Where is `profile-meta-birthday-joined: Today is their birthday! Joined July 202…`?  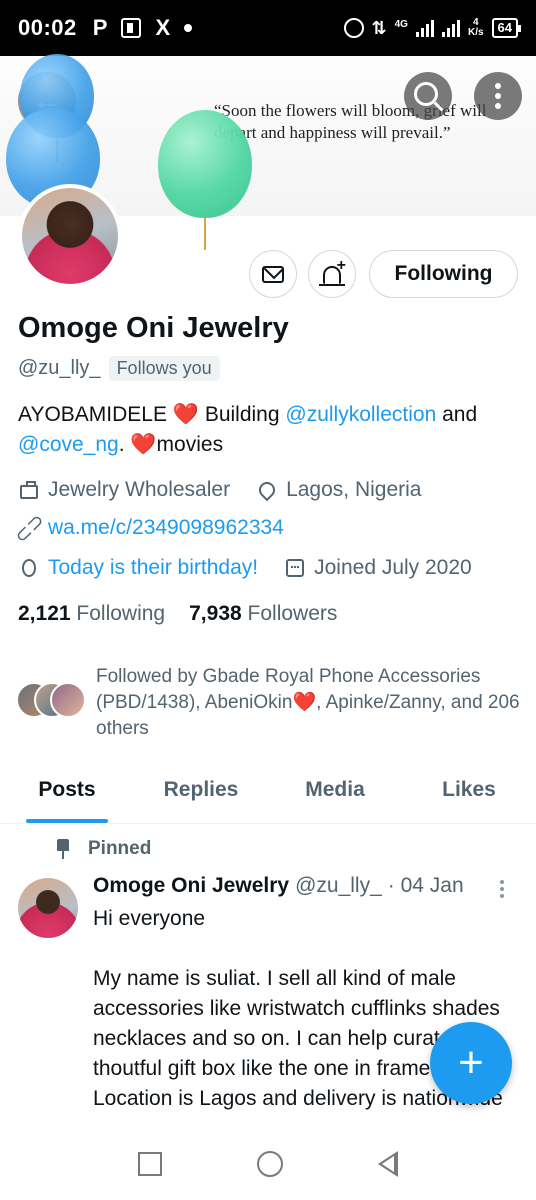
profile-meta-birthday-joined: Today is their birthday! Joined July 202… is located at coordinates (245, 568).